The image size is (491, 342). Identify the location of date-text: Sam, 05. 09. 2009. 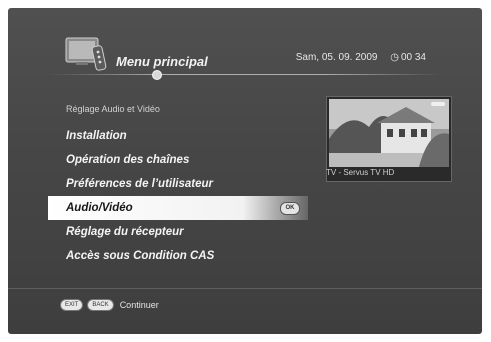
(336, 57).